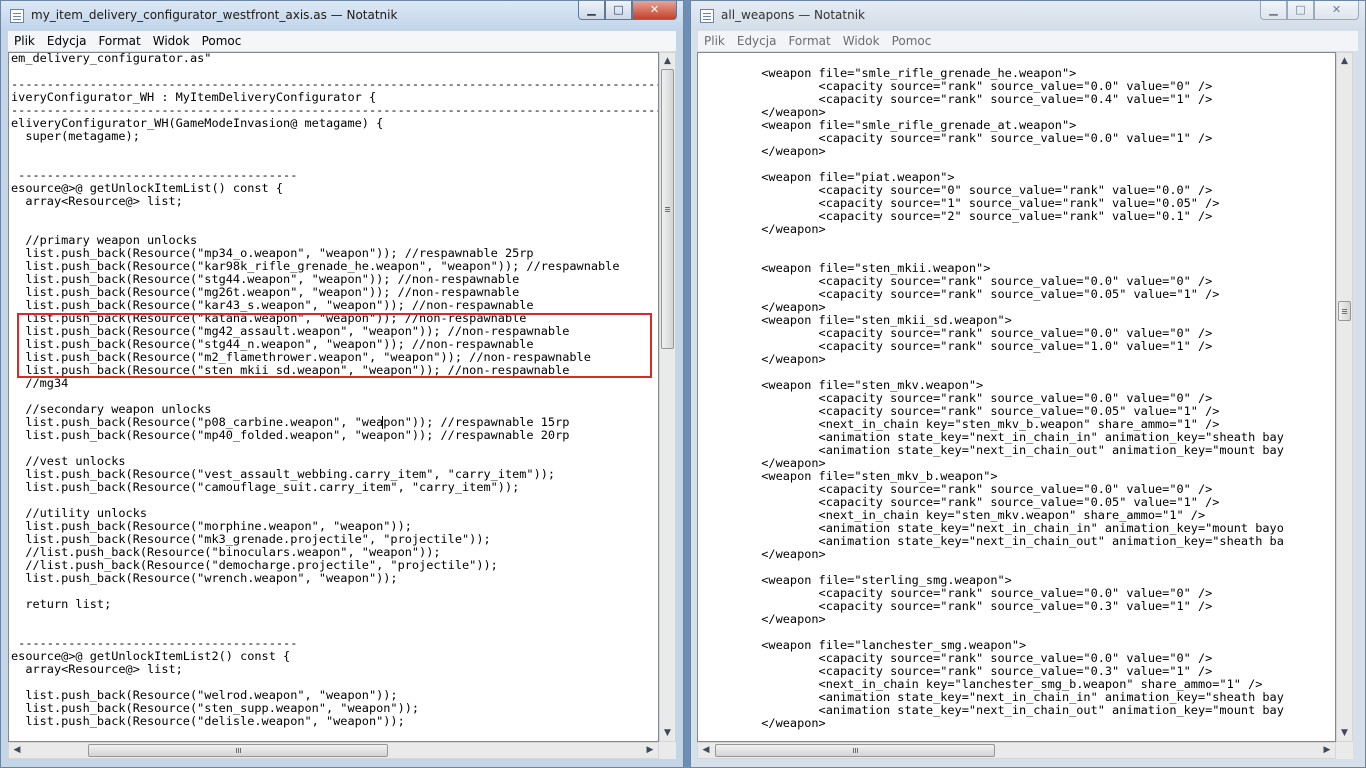 This screenshot has width=1366, height=768. Describe the element at coordinates (793, 15) in the screenshot. I see `window-title: all_weapons — Notatnik` at that location.